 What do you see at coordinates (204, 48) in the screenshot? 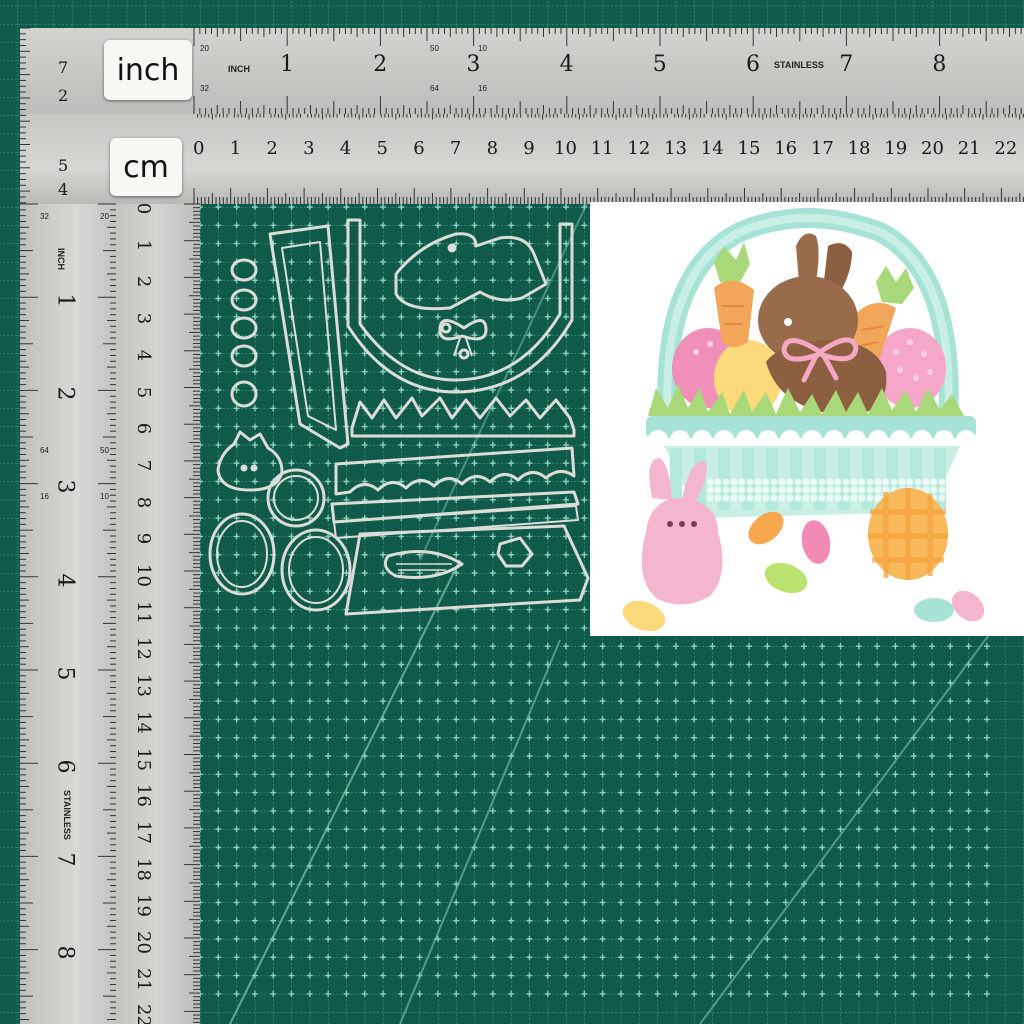
I see `top-inch-small-mark: 20` at bounding box center [204, 48].